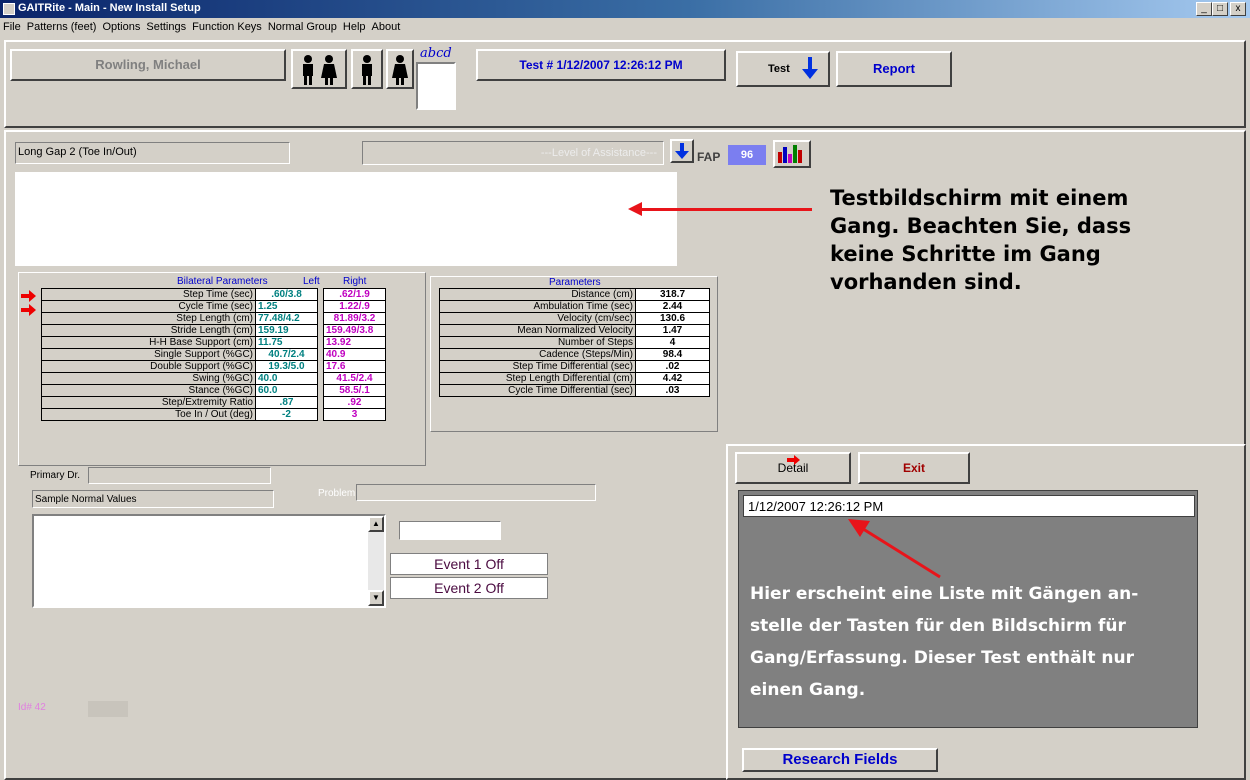 The image size is (1250, 780). What do you see at coordinates (337, 493) in the screenshot?
I see `problem-label: Problem` at bounding box center [337, 493].